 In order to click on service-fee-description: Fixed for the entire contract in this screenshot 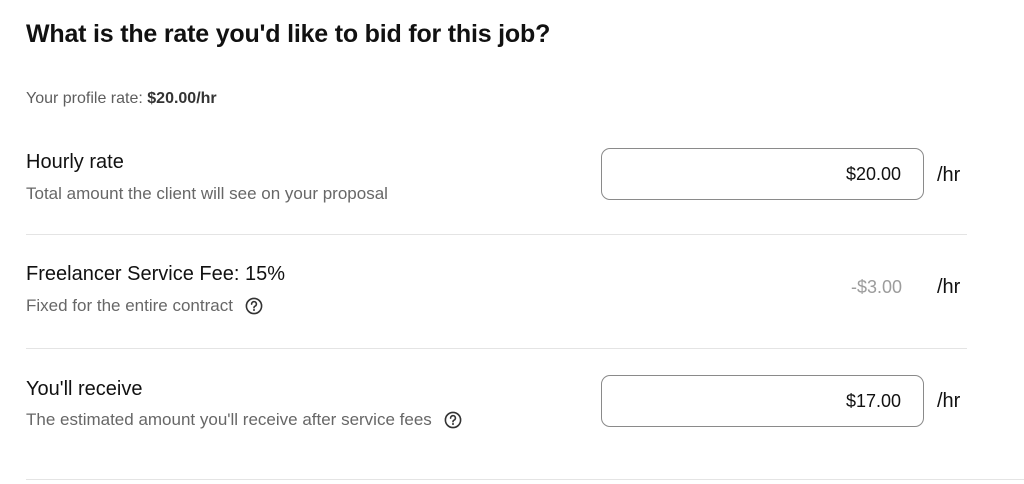, I will do `click(144, 306)`.